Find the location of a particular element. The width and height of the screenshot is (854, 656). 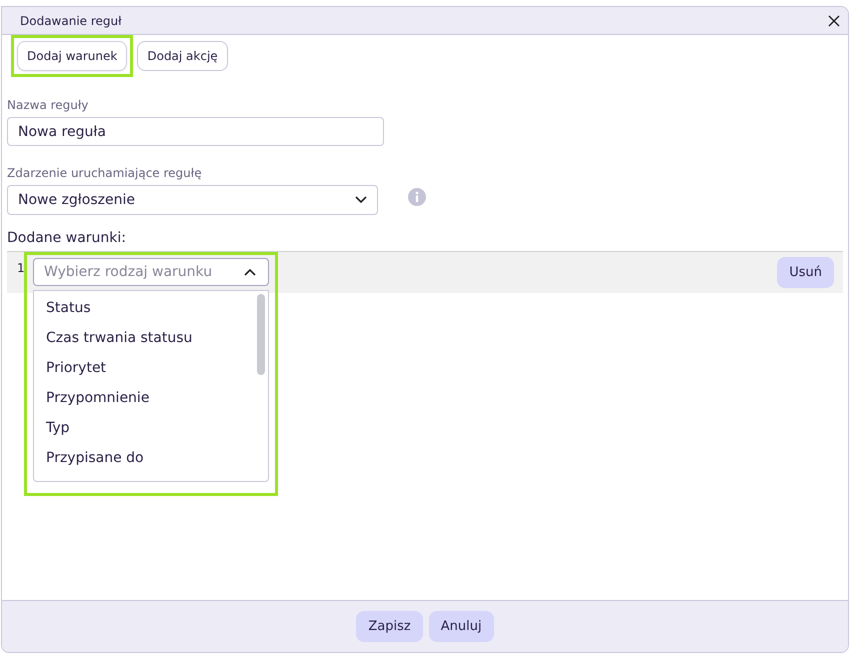

dropdown-field: Wybierz rodzaj warunku is located at coordinates (151, 272).